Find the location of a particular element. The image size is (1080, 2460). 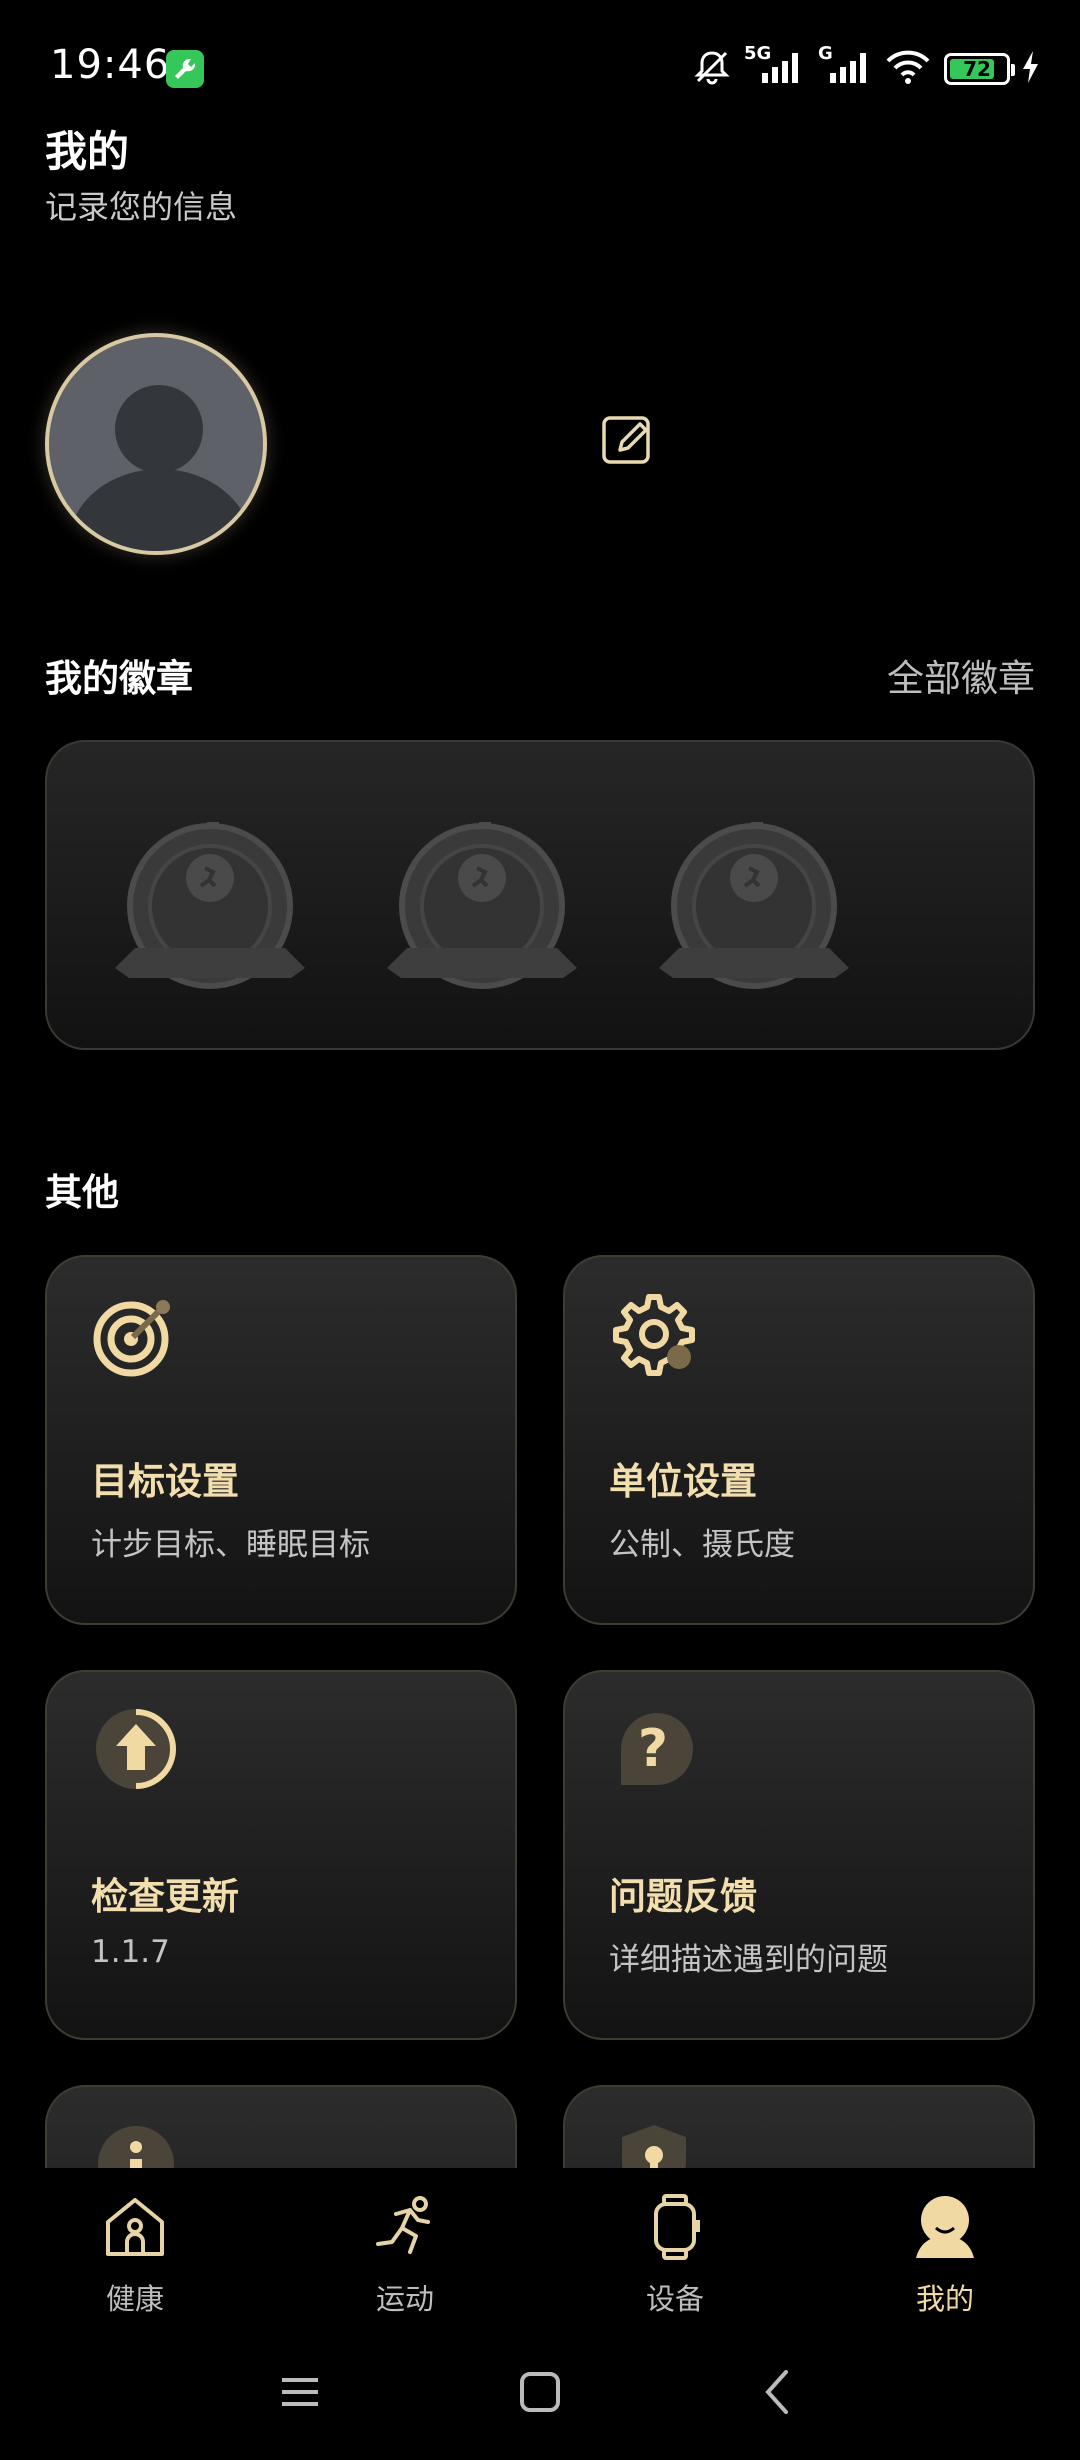

card-title: 检查更新 is located at coordinates (165, 1896).